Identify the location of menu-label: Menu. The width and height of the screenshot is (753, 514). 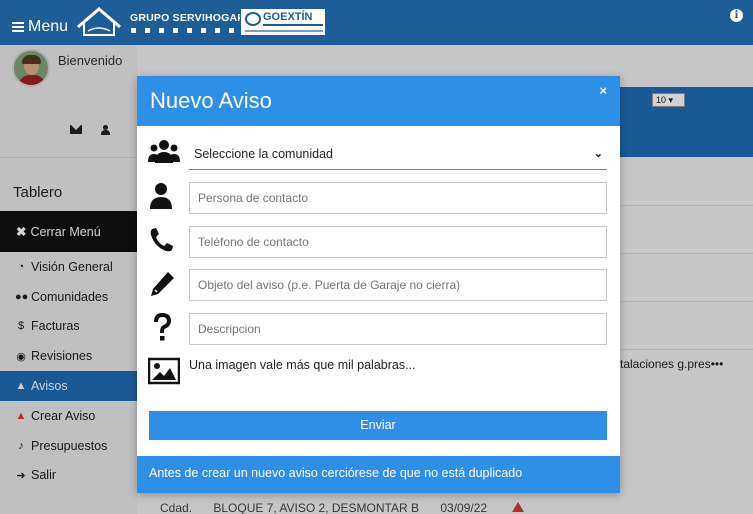
(48, 26).